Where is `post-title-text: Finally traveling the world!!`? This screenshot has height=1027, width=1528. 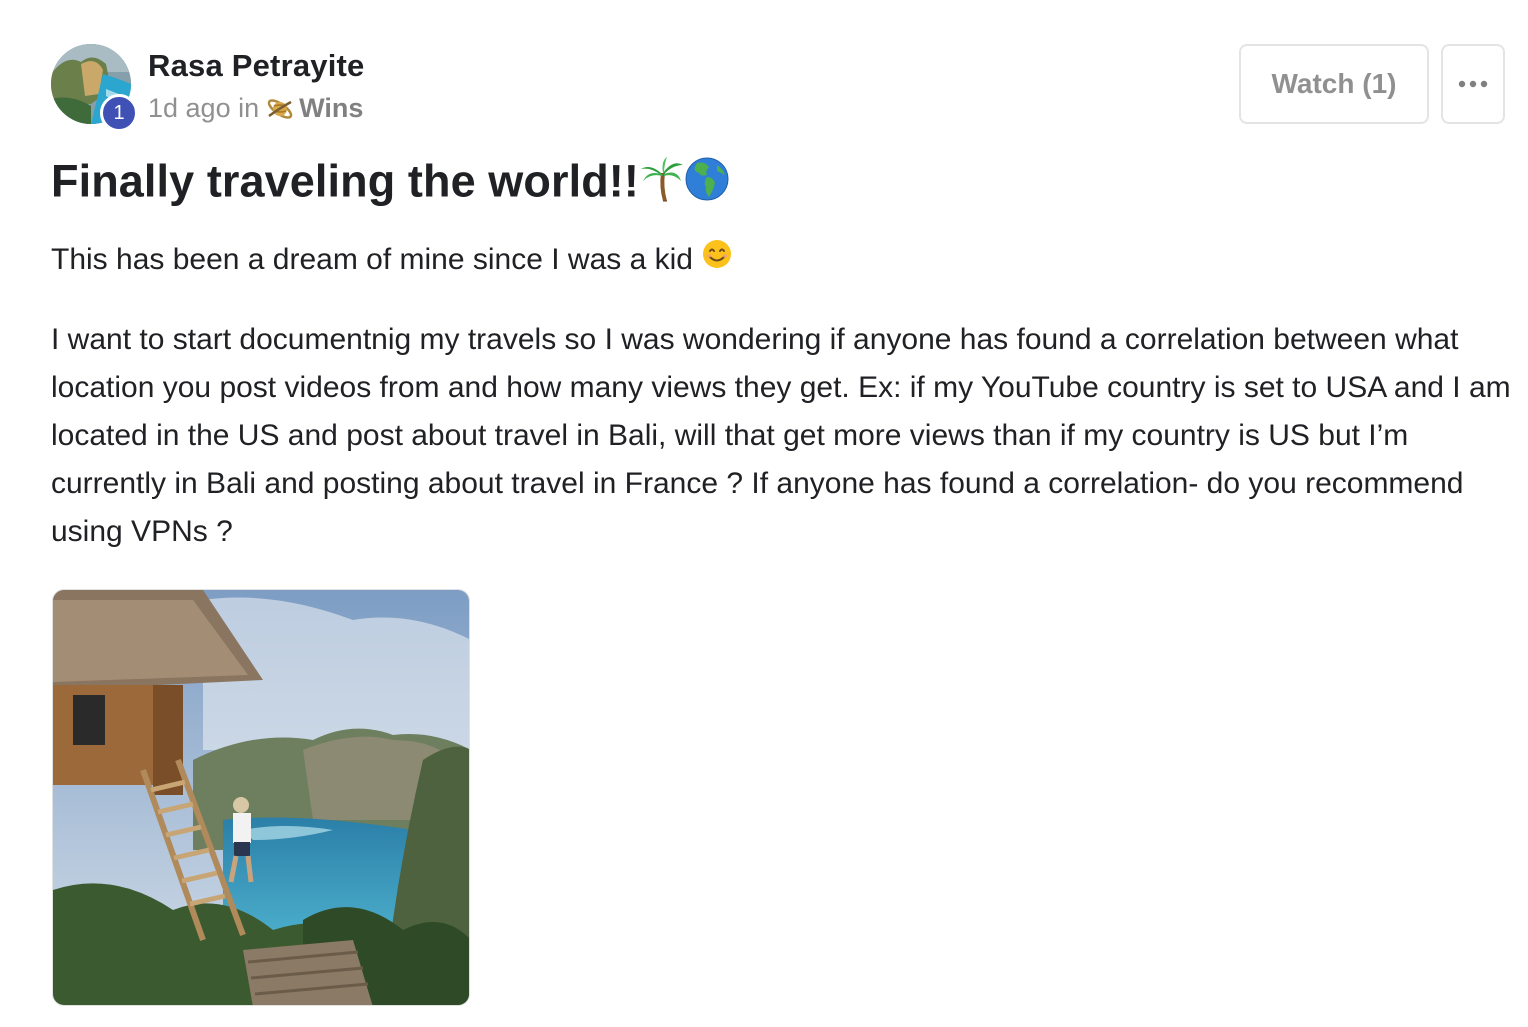 post-title-text: Finally traveling the world!! is located at coordinates (345, 181).